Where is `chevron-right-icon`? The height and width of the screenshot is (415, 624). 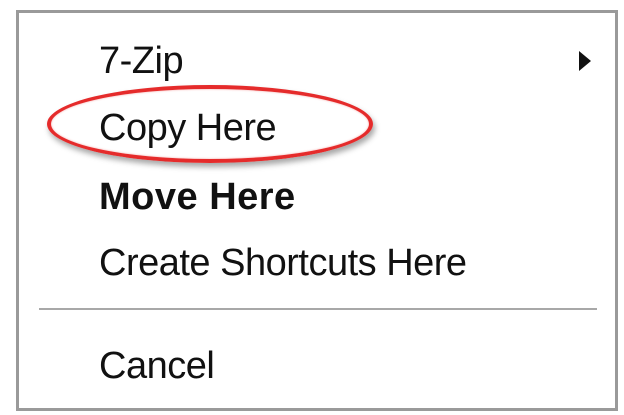 chevron-right-icon is located at coordinates (585, 61).